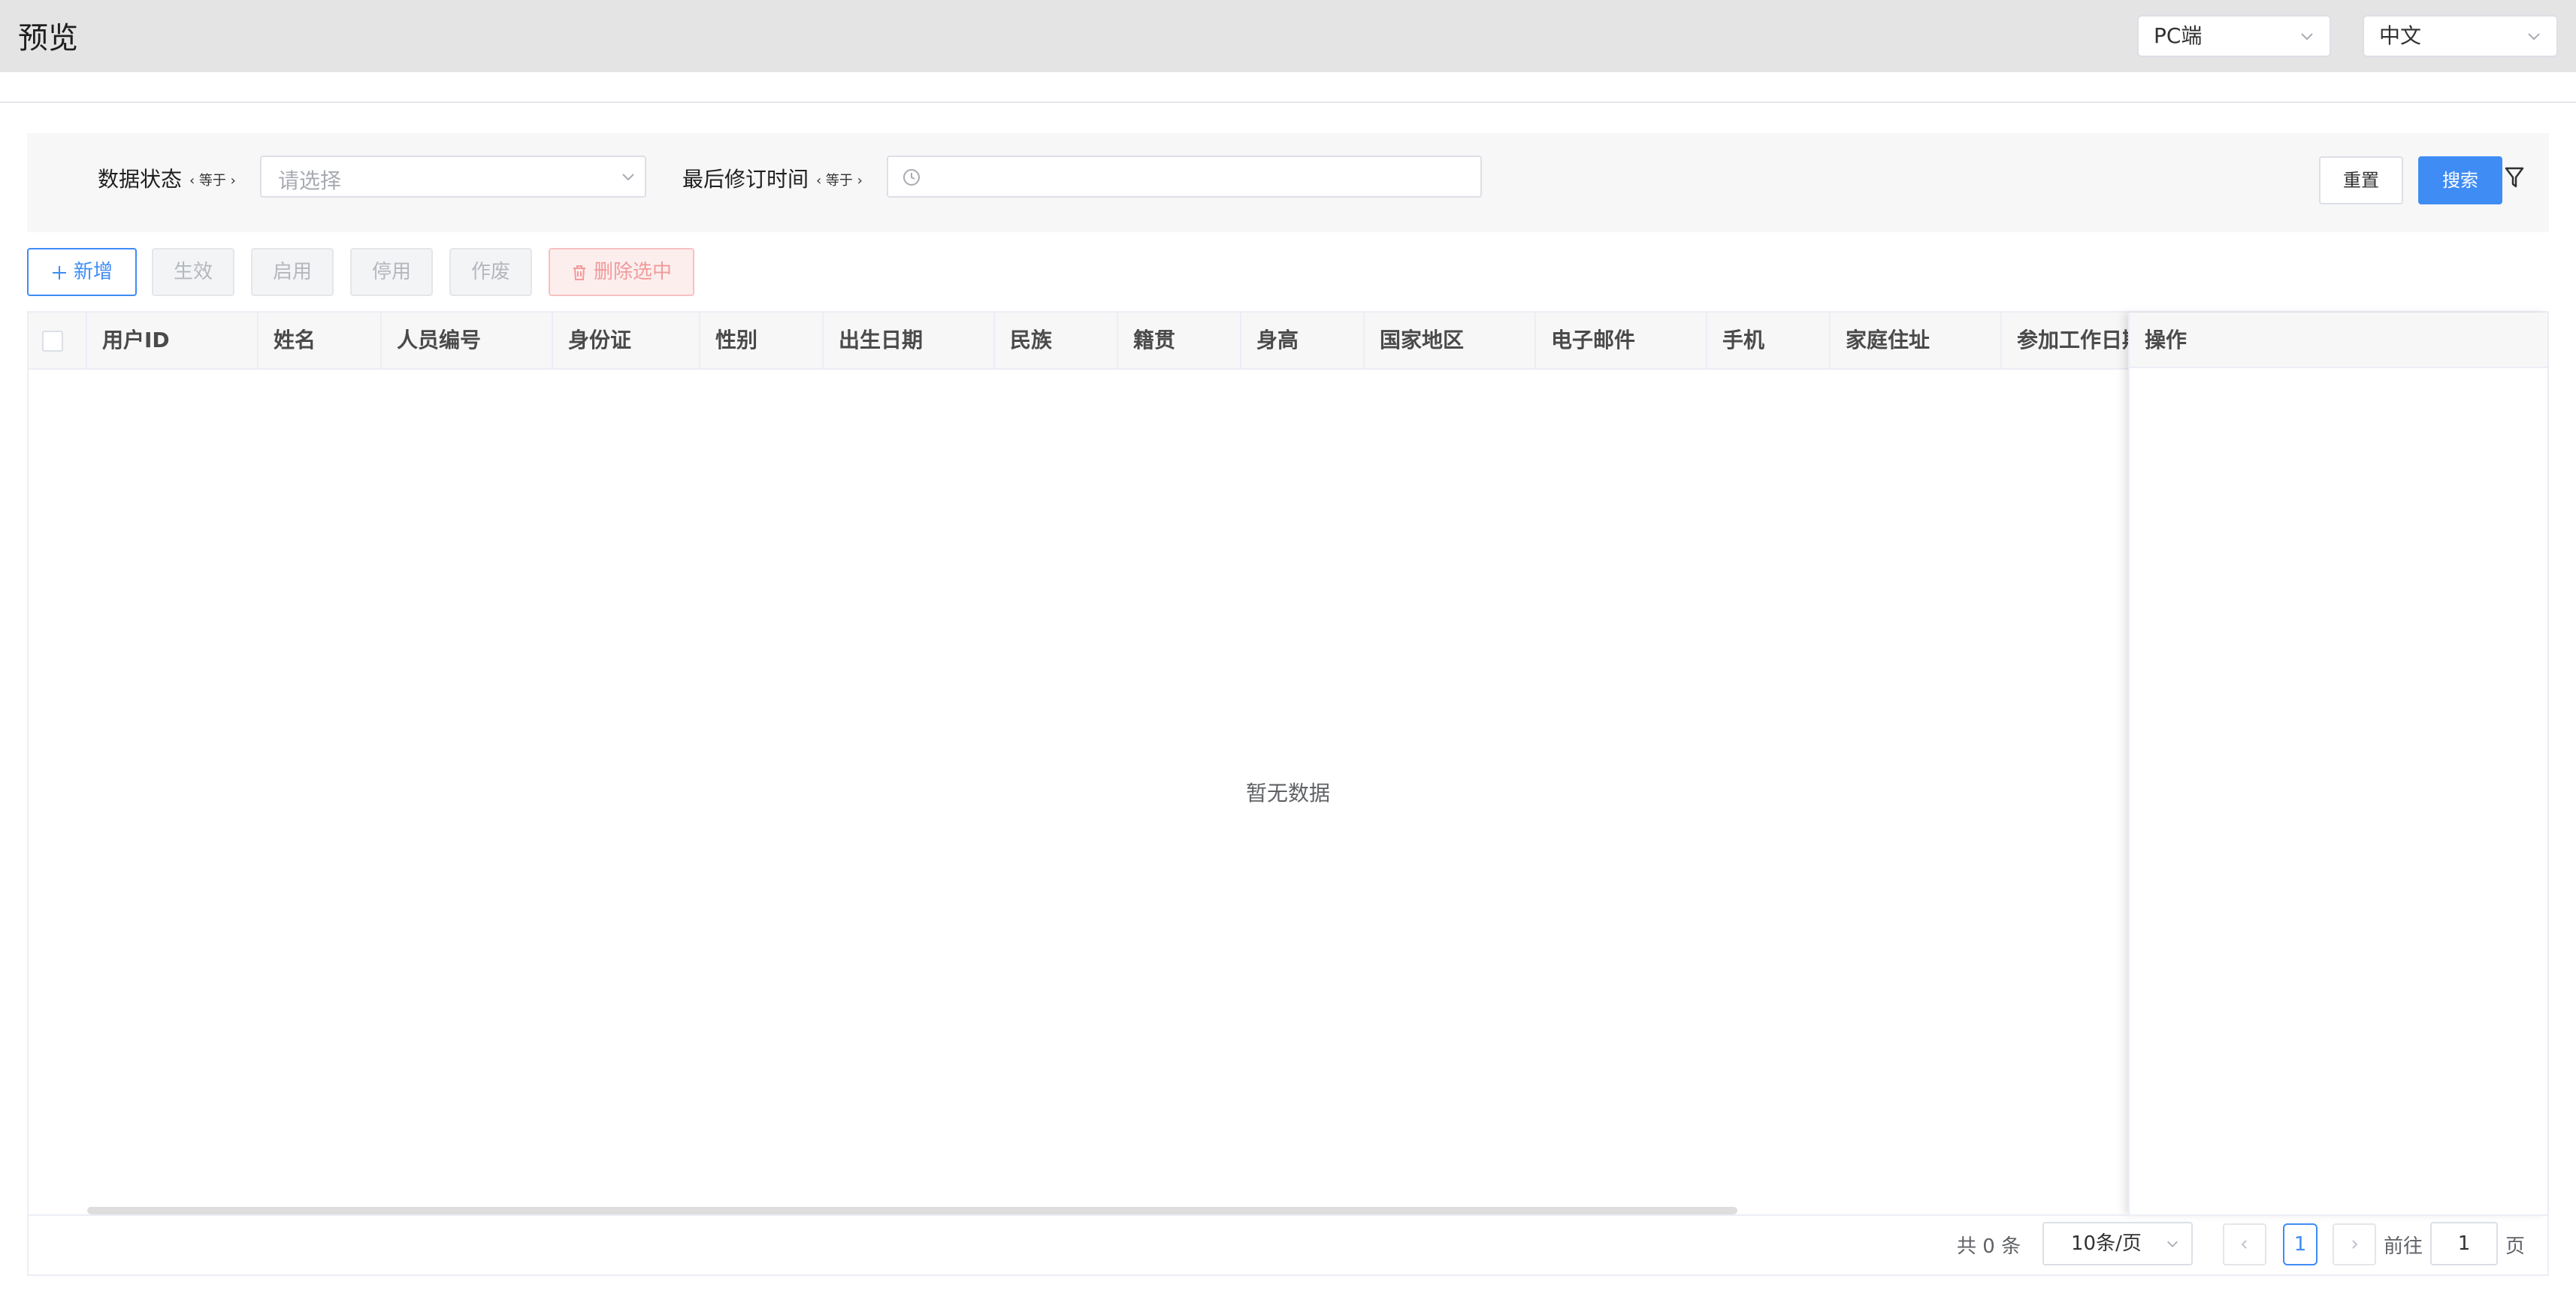  I want to click on column-header-gender: 性别, so click(762, 340).